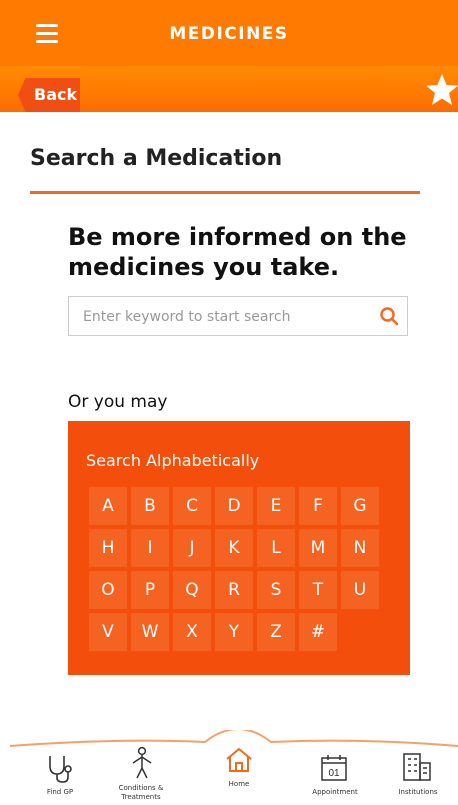 The image size is (458, 805). What do you see at coordinates (108, 632) in the screenshot?
I see `letter-button: V` at bounding box center [108, 632].